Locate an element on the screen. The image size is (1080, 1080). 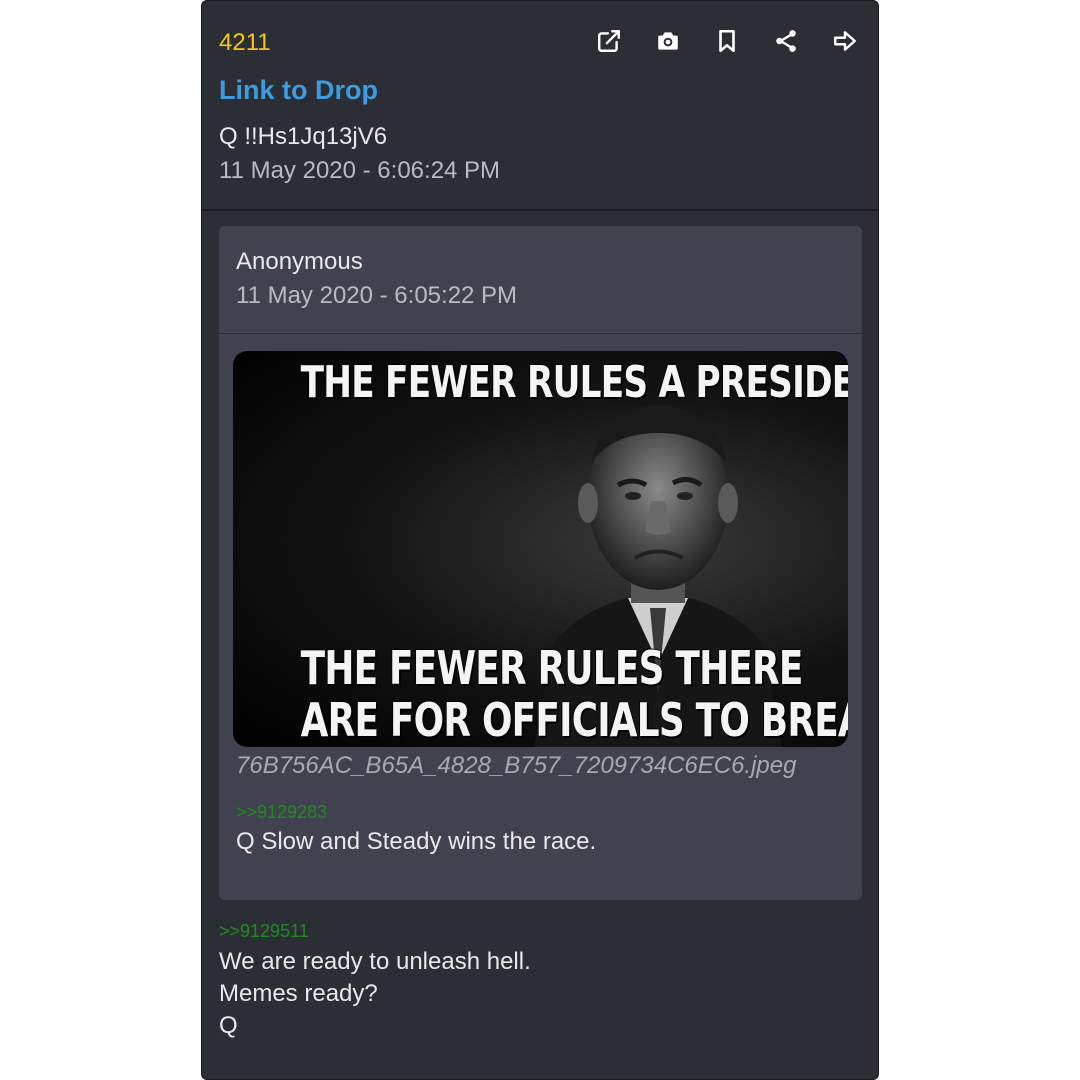
post-message-line: Q is located at coordinates (228, 1025).